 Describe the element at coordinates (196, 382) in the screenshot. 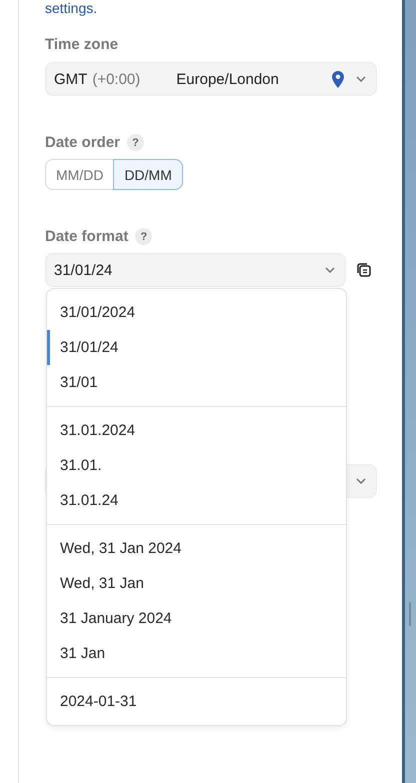

I see `date-format-option: 31/01` at that location.